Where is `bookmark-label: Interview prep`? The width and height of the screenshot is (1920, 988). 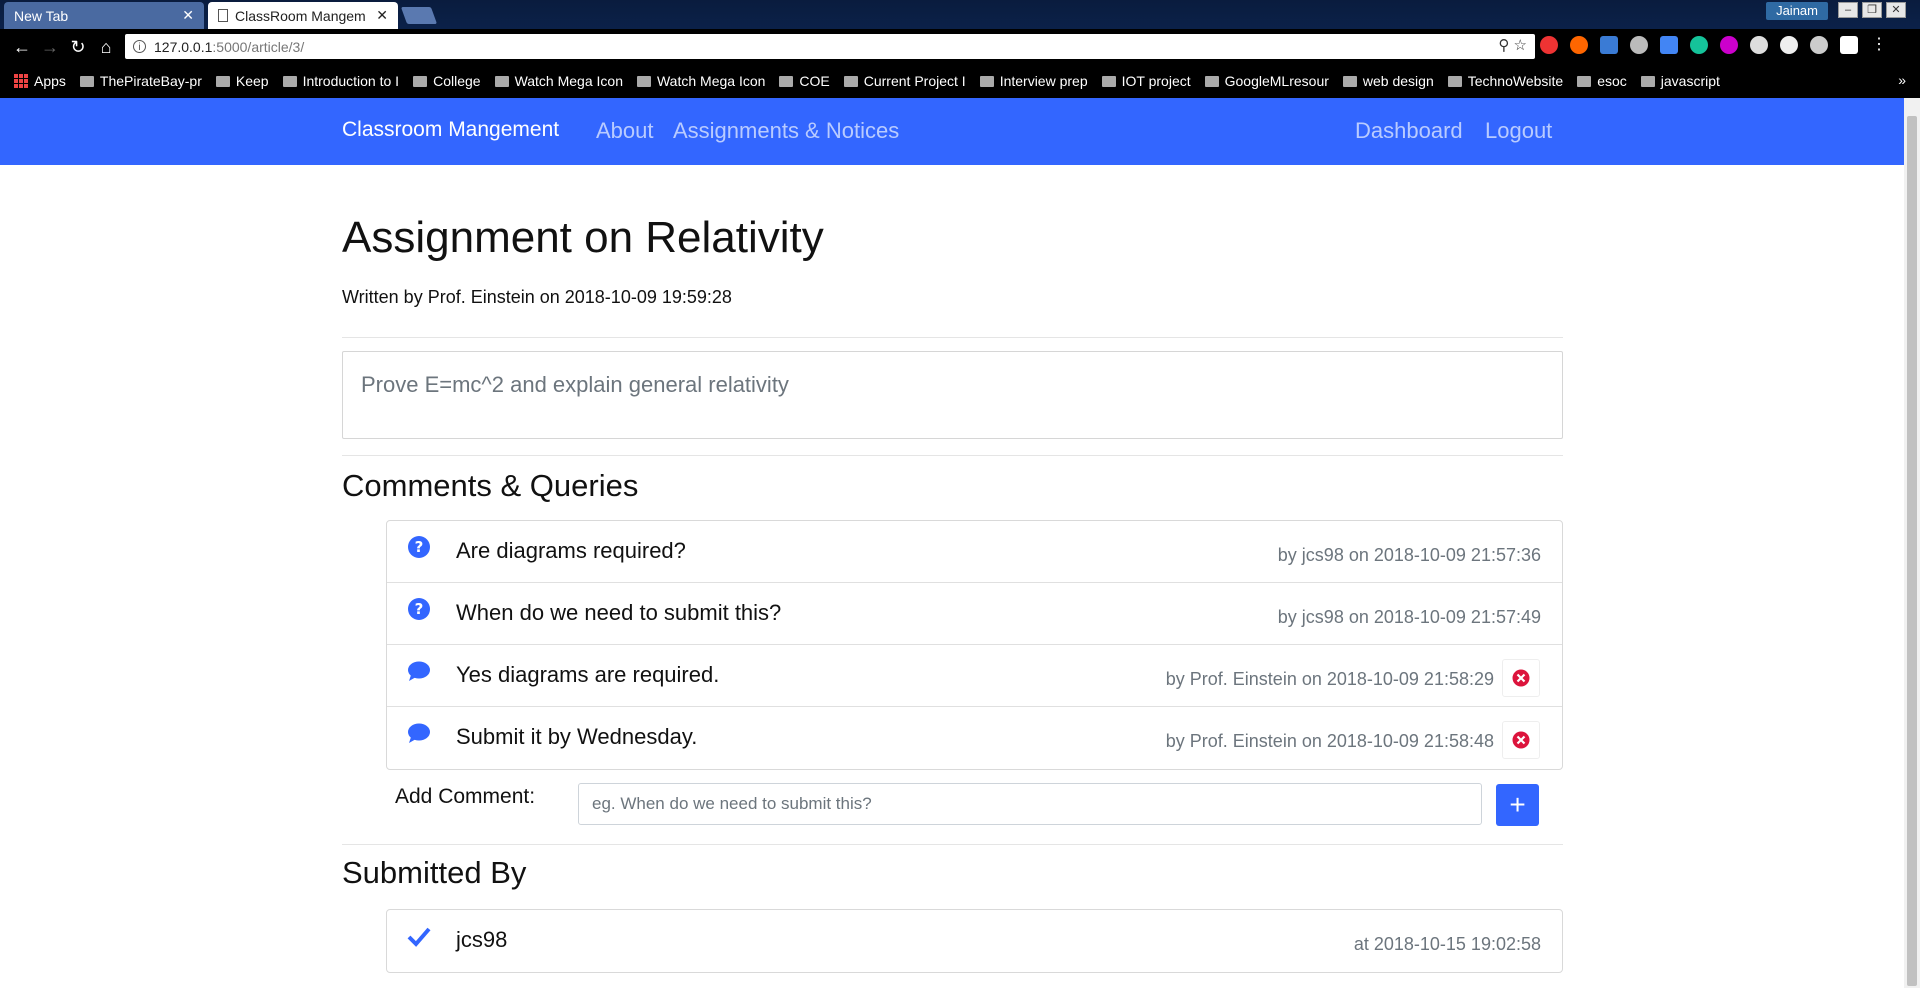 bookmark-label: Interview prep is located at coordinates (1043, 81).